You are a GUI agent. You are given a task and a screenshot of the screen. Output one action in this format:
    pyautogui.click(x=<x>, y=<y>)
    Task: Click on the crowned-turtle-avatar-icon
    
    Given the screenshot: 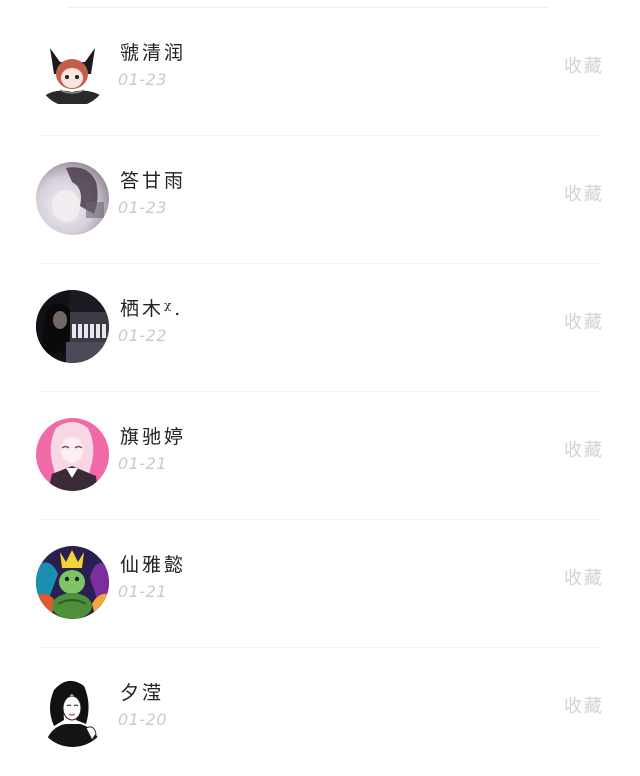 What is the action you would take?
    pyautogui.click(x=72, y=582)
    